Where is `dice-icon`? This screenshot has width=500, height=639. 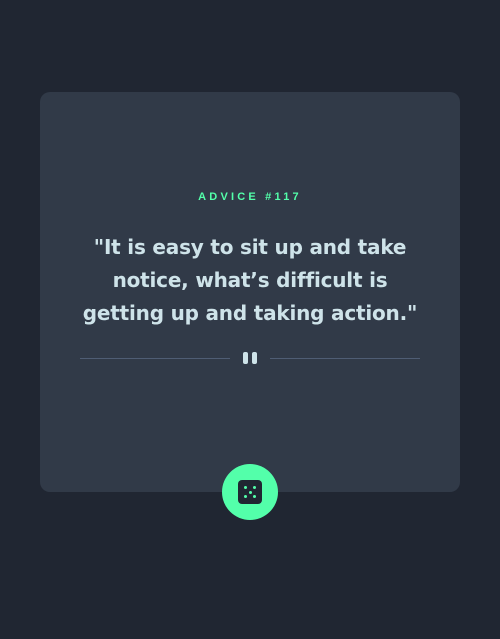
dice-icon is located at coordinates (250, 492).